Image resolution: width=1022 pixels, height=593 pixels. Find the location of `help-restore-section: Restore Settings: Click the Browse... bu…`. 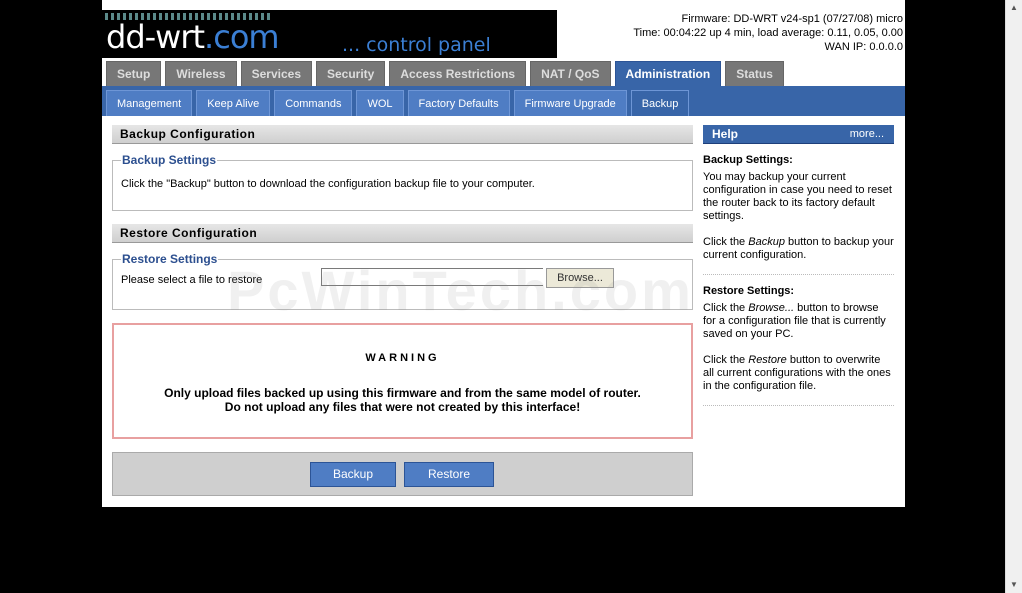

help-restore-section: Restore Settings: Click the Browse... bu… is located at coordinates (798, 345).